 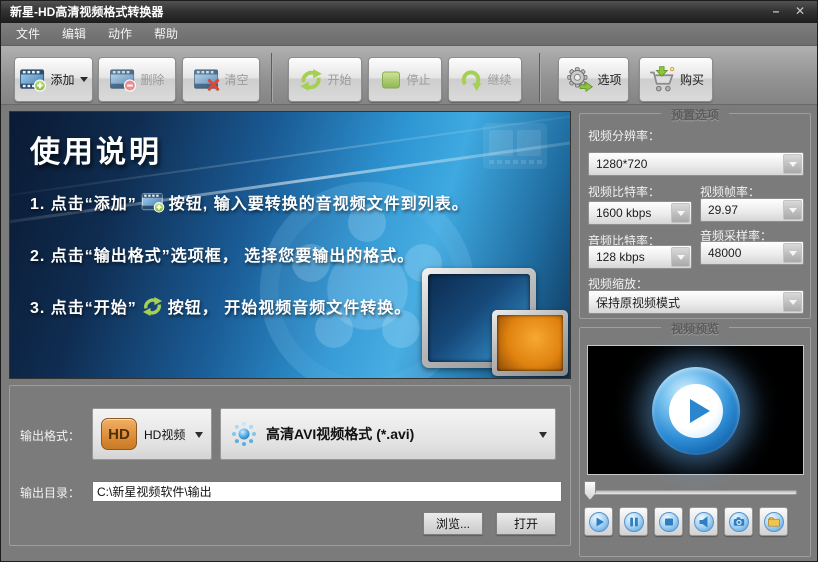 What do you see at coordinates (624, 192) in the screenshot?
I see `video-bitrate-label: 视频比特率：` at bounding box center [624, 192].